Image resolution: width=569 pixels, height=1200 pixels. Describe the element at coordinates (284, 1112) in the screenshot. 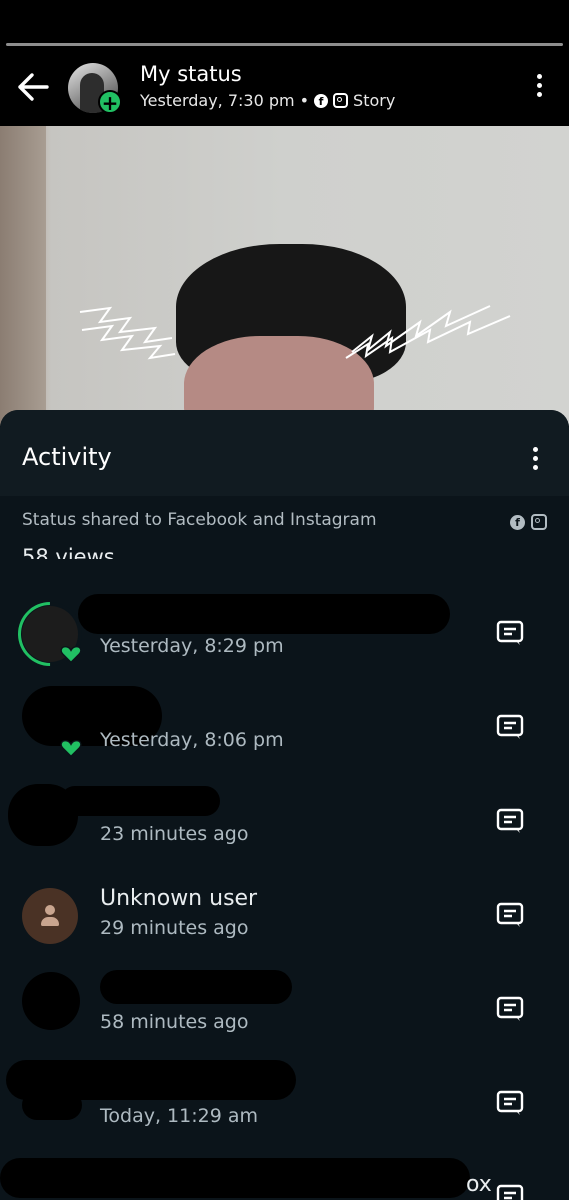

I see `viewer-row: Today, 11:29 am` at that location.